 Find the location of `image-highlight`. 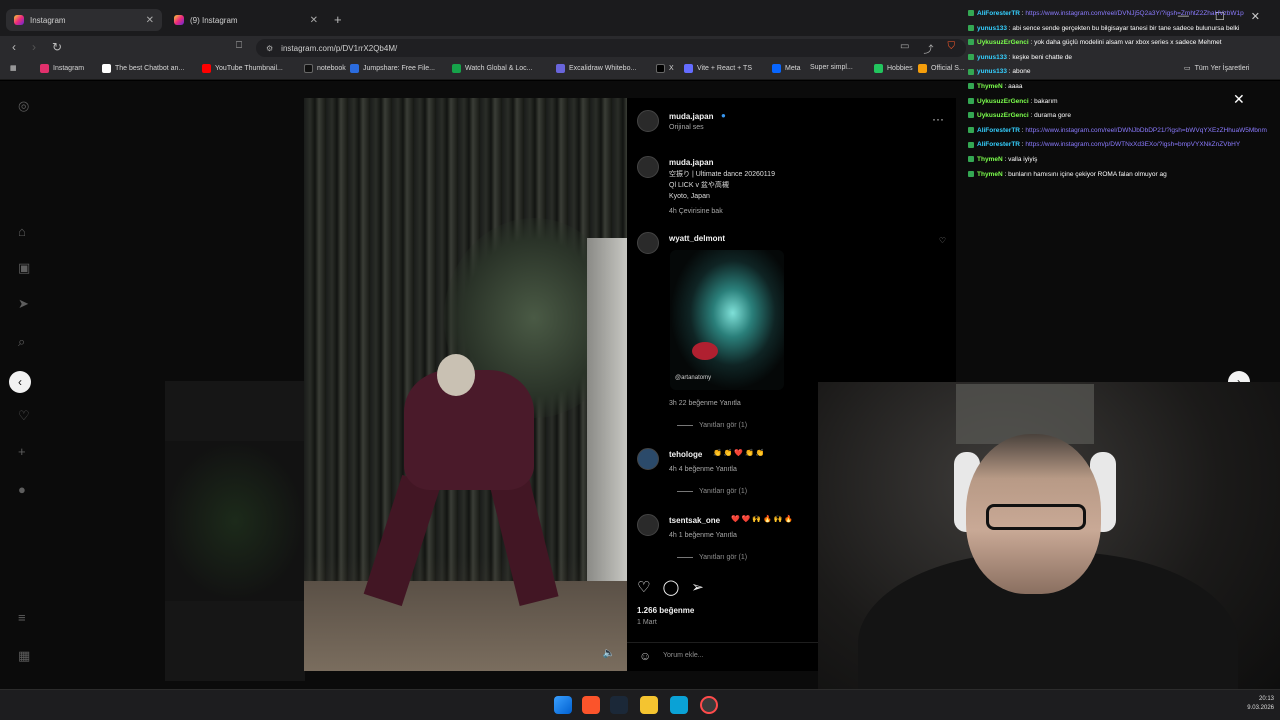

image-highlight is located at coordinates (705, 351).